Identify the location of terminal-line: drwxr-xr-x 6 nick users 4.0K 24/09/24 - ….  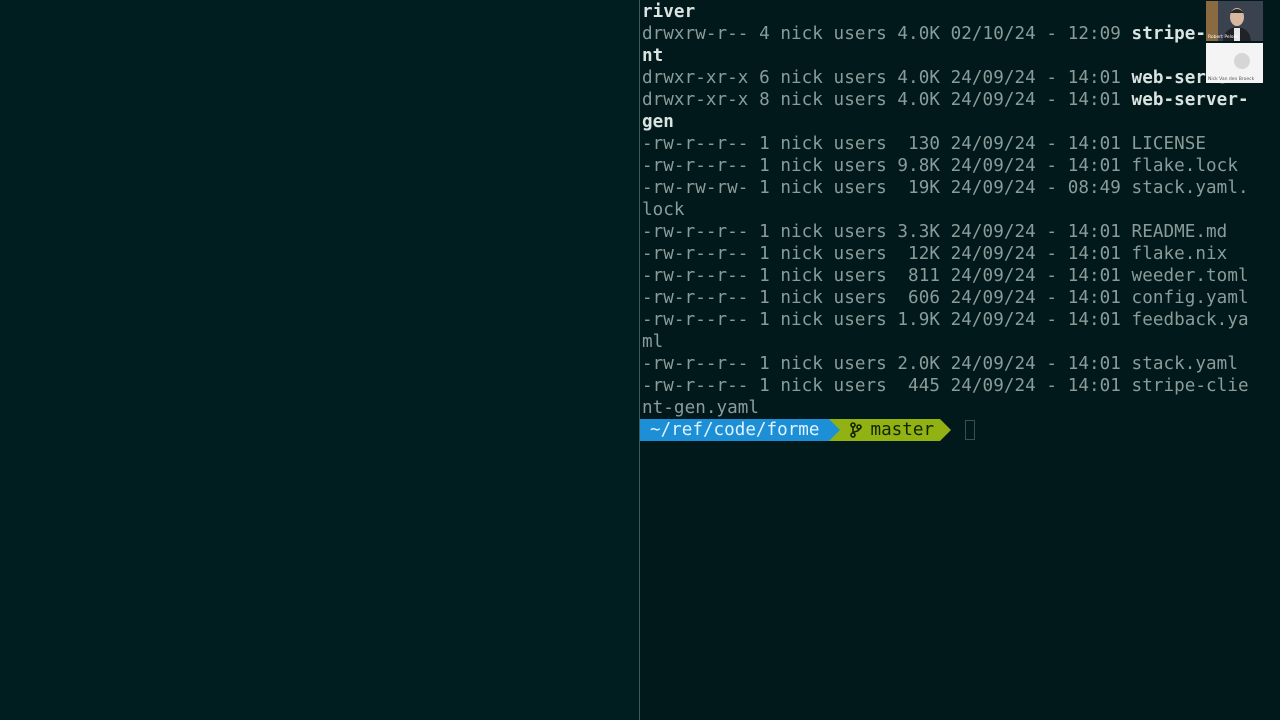
(945, 78).